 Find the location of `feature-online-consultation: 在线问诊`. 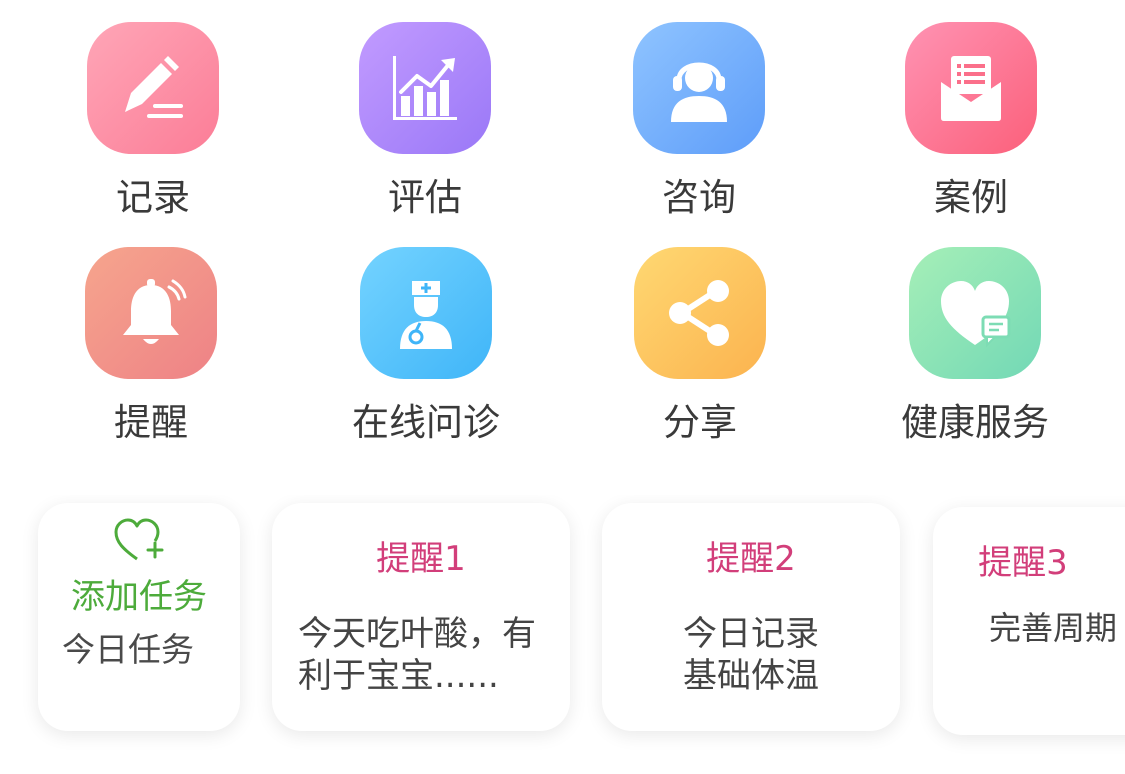

feature-online-consultation: 在线问诊 is located at coordinates (426, 357).